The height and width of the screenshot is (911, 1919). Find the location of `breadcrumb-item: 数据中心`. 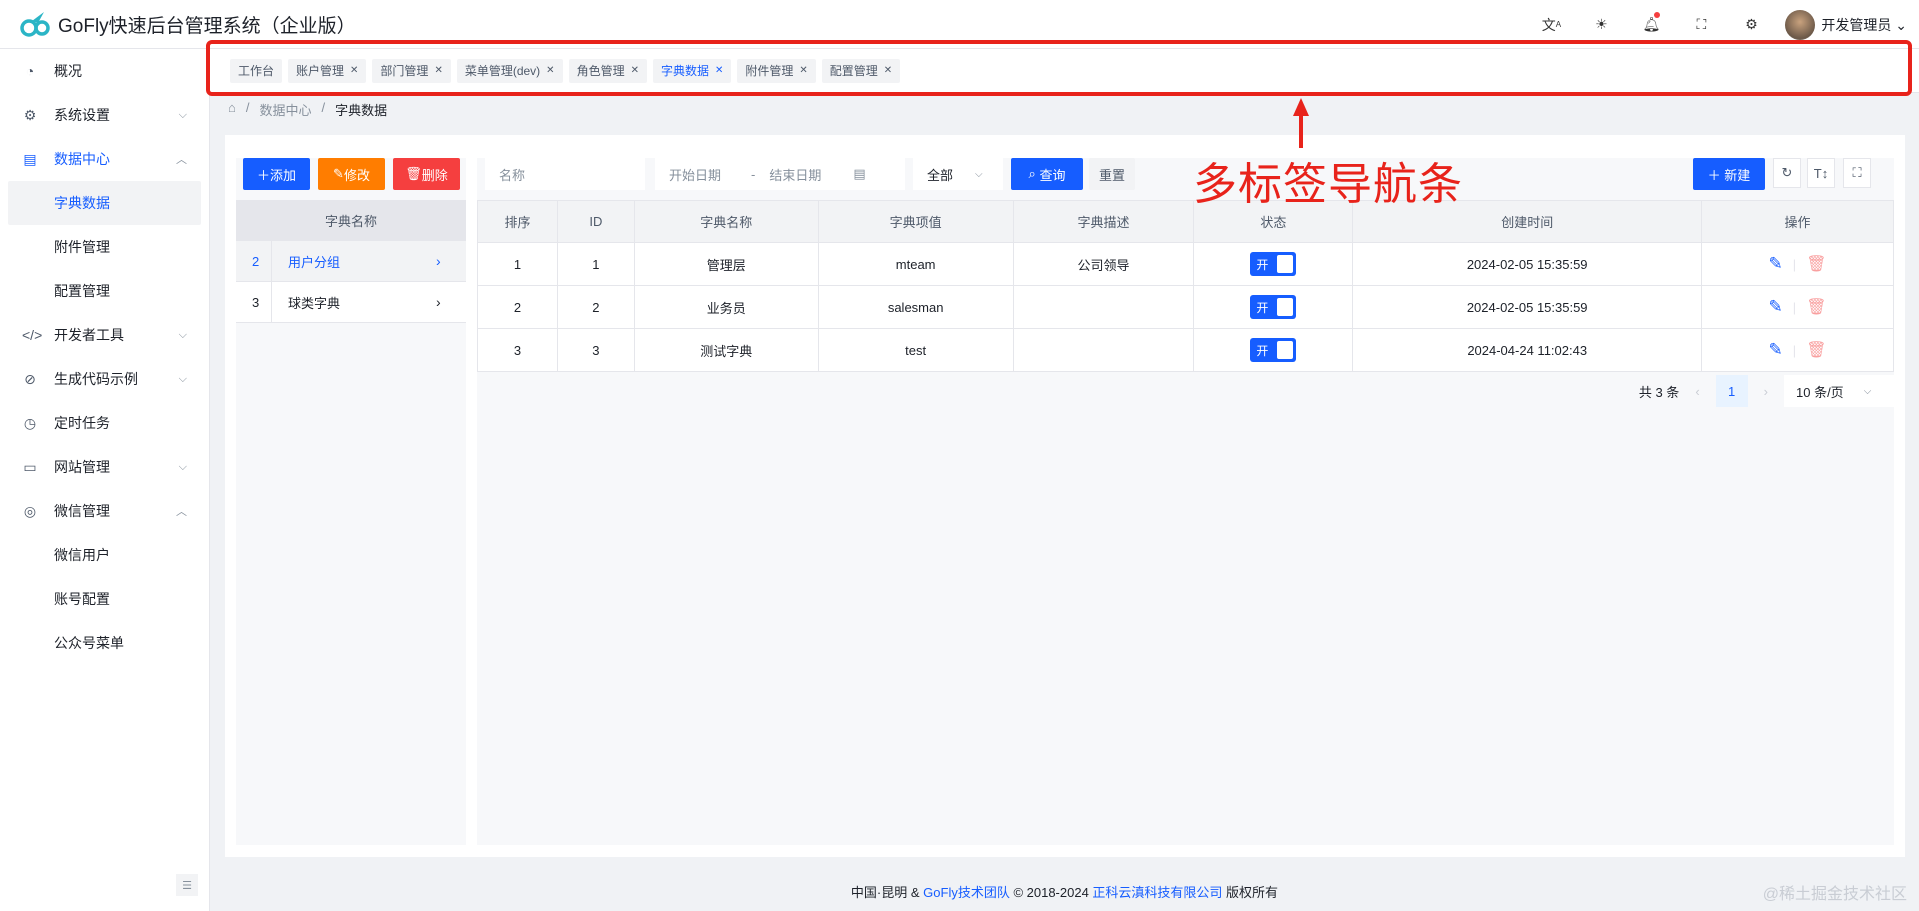

breadcrumb-item: 数据中心 is located at coordinates (285, 109).